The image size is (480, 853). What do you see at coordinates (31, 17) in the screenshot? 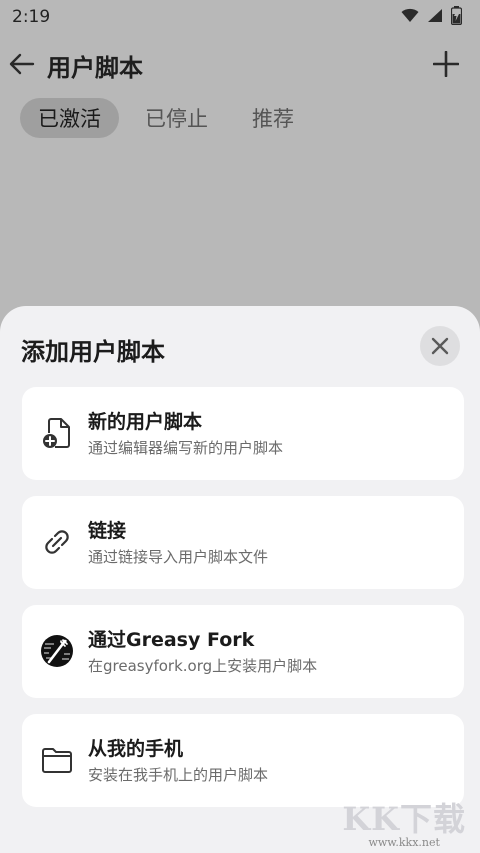
I see `status-time: 2:19` at bounding box center [31, 17].